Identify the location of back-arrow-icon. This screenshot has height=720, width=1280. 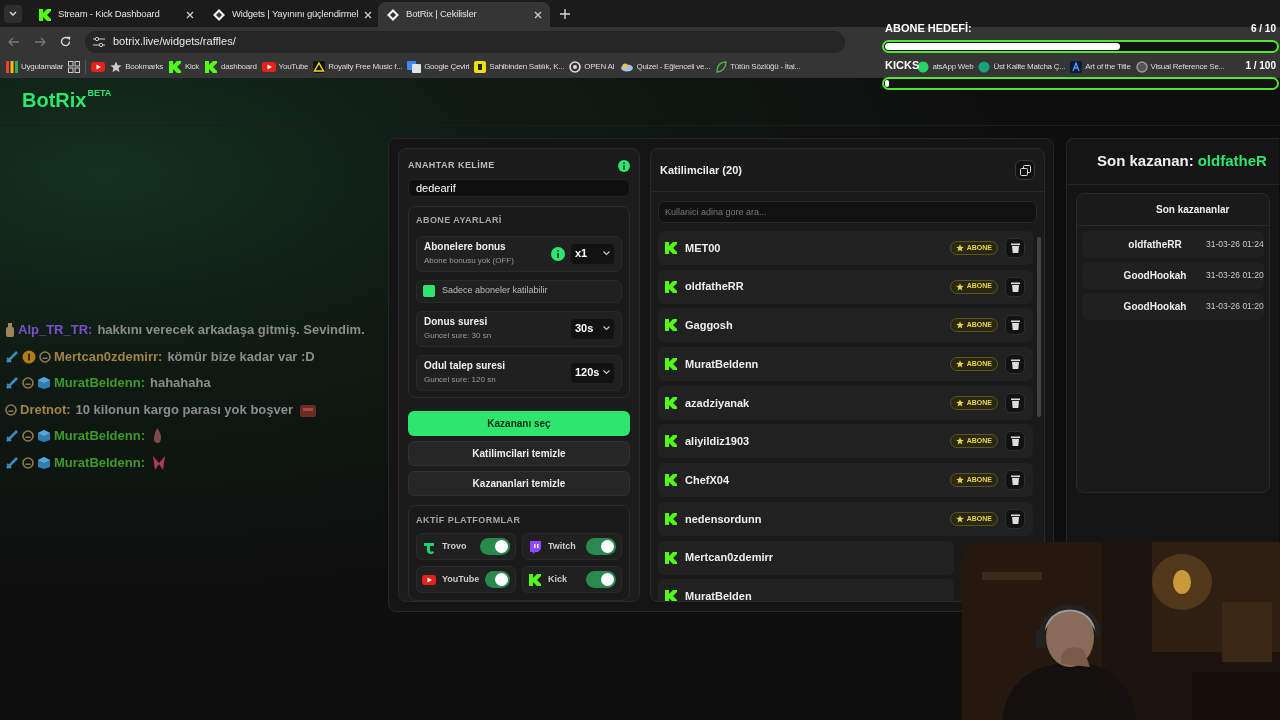
(14, 41).